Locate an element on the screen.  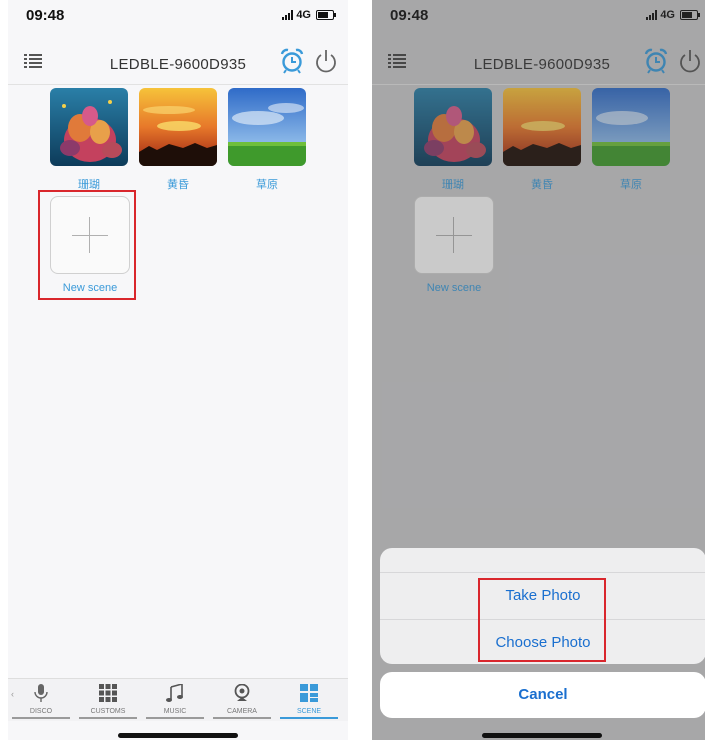
tab-camera: CAMERA is located at coordinates (242, 700).